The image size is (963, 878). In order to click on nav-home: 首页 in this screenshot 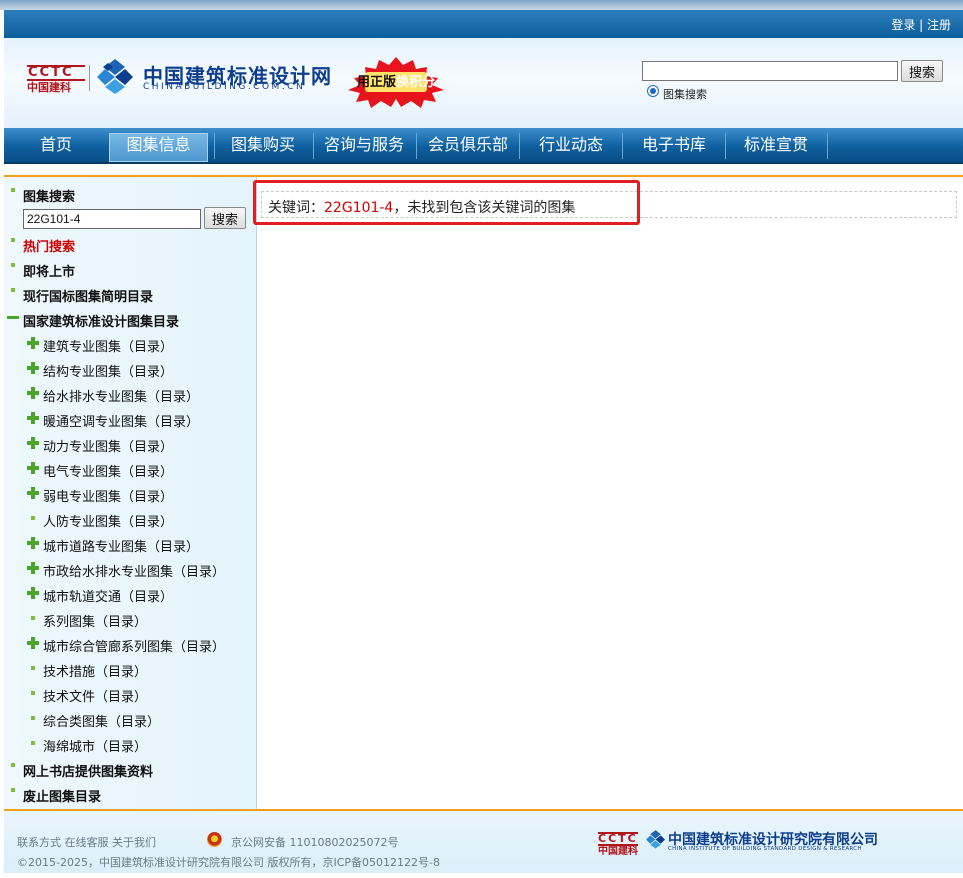, I will do `click(56, 145)`.